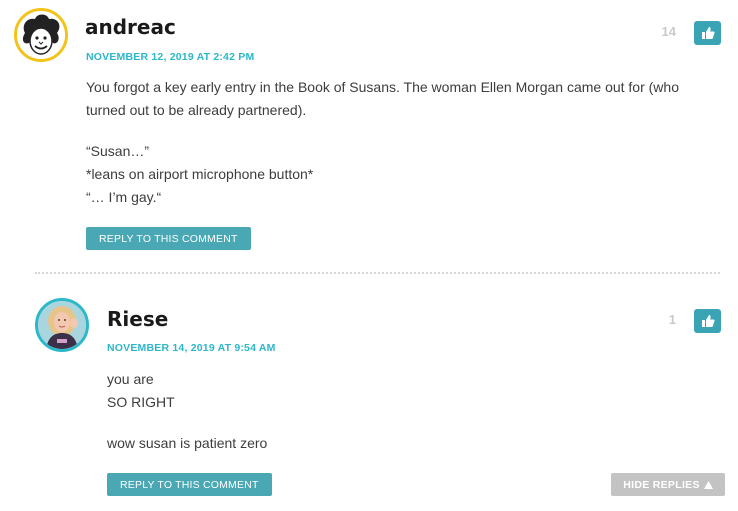 The width and height of the screenshot is (738, 511). Describe the element at coordinates (661, 484) in the screenshot. I see `hide-replies-label: HIDE REPLIES` at that location.